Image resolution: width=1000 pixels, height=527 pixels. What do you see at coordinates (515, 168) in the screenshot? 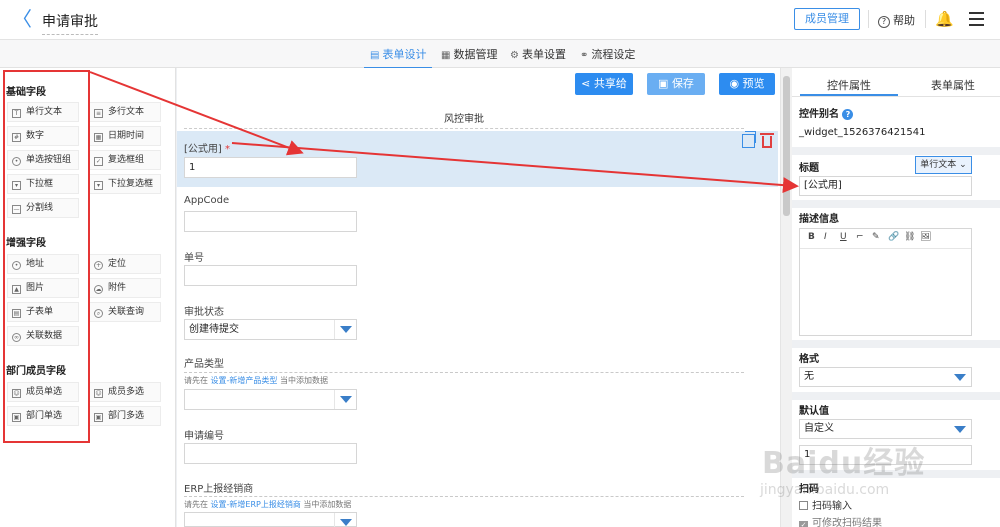
I see `arrow-to-title-input` at bounding box center [515, 168].